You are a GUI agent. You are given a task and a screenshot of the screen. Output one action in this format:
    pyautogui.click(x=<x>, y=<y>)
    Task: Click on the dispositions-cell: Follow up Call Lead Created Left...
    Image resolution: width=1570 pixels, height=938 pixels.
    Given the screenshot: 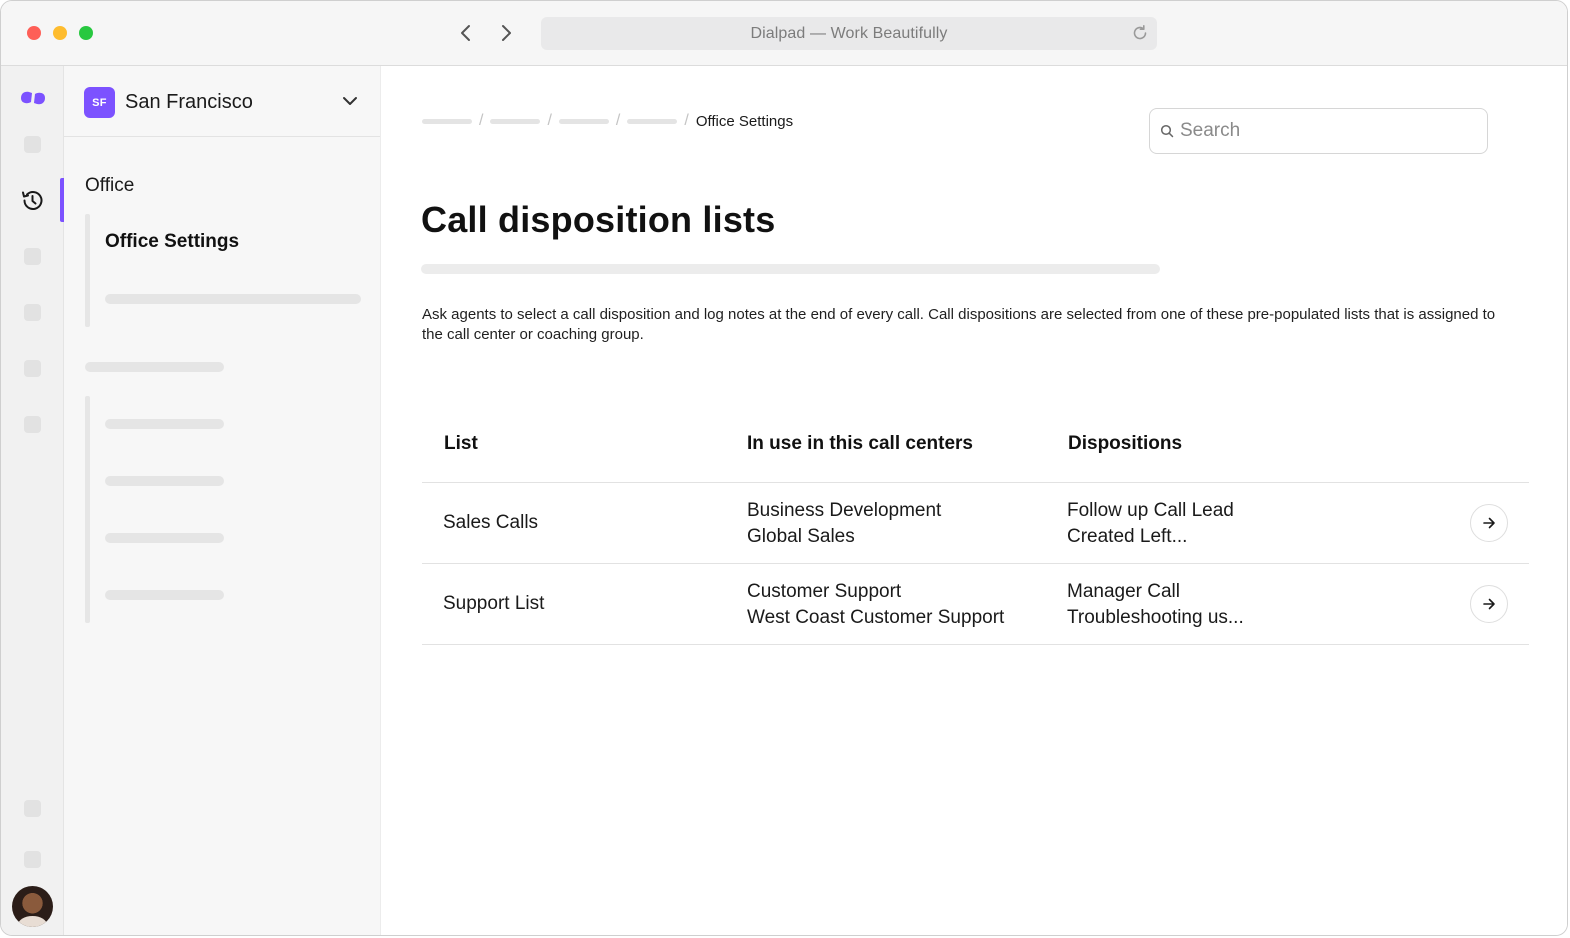 What is the action you would take?
    pyautogui.click(x=1150, y=524)
    